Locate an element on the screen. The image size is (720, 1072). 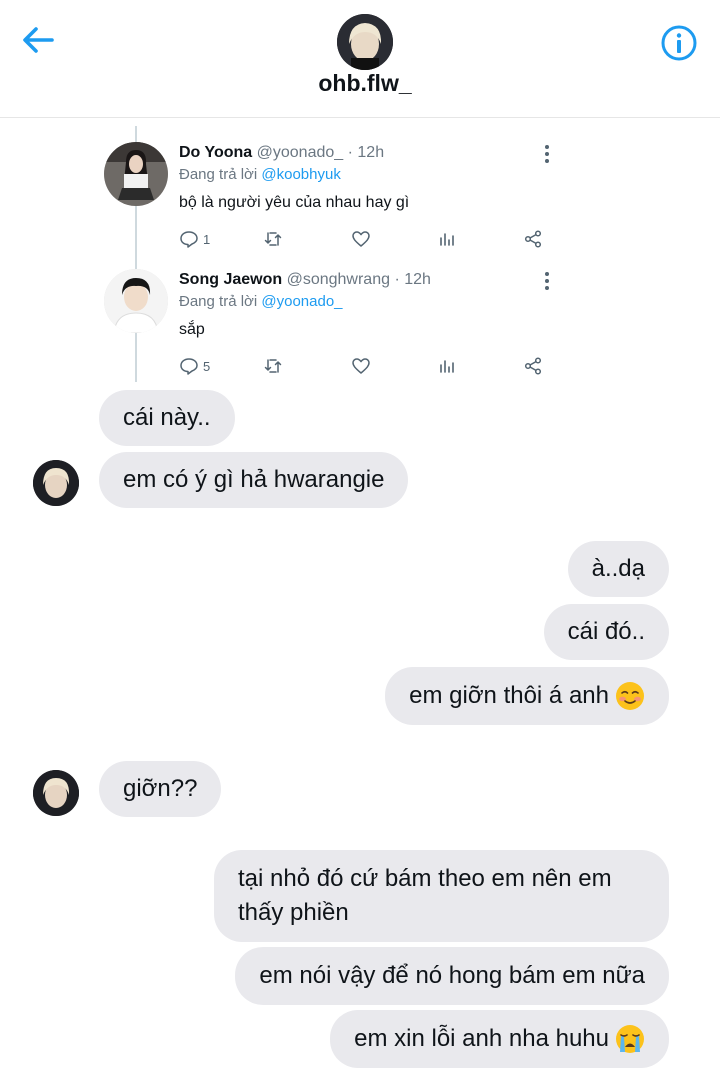
message-bubble-sent: em nói vậy để nó hong bám em nữa is located at coordinates (452, 976).